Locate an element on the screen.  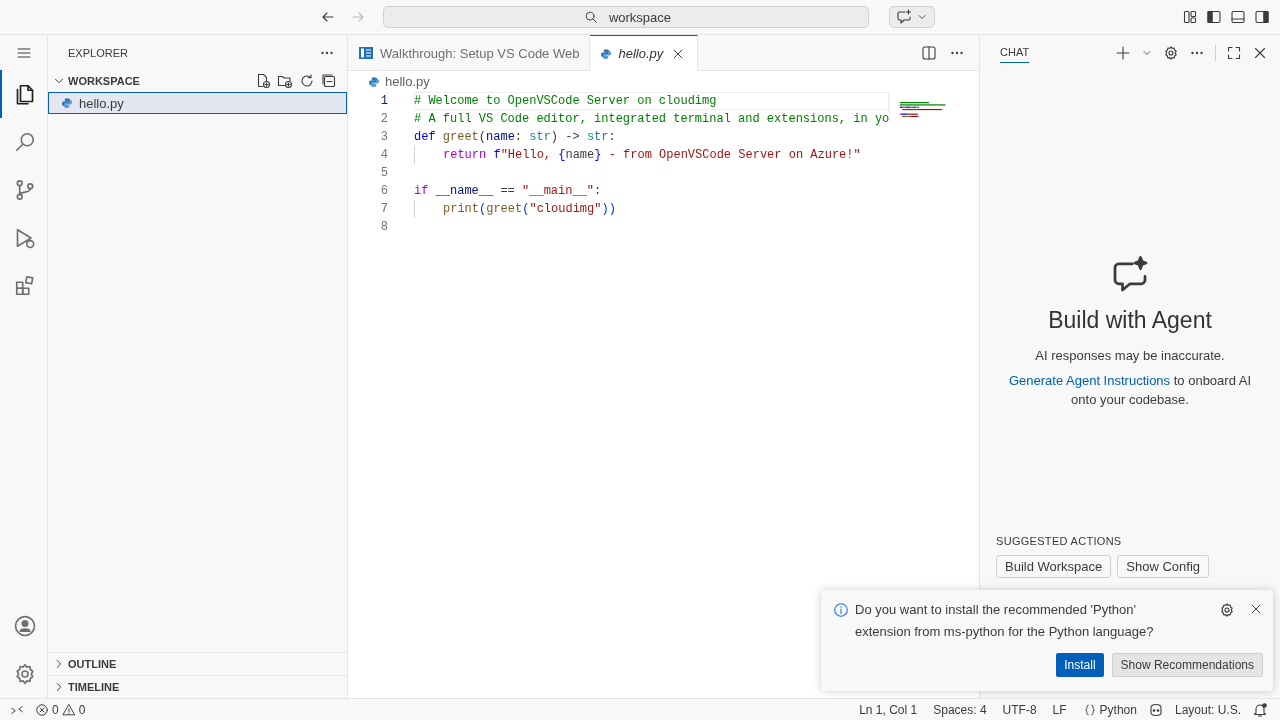
panel-toggle-button is located at coordinates (1238, 17).